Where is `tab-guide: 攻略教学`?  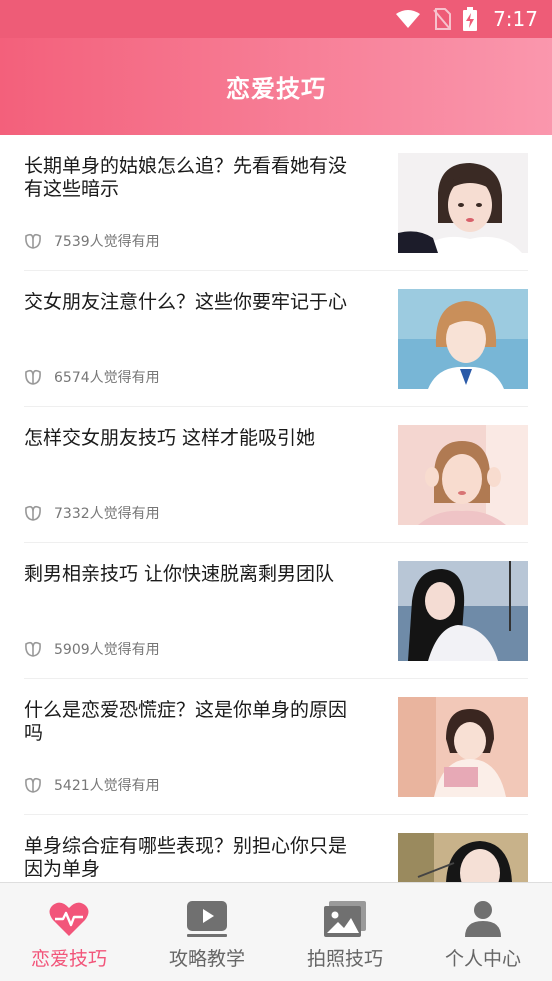 tab-guide: 攻略教学 is located at coordinates (207, 932).